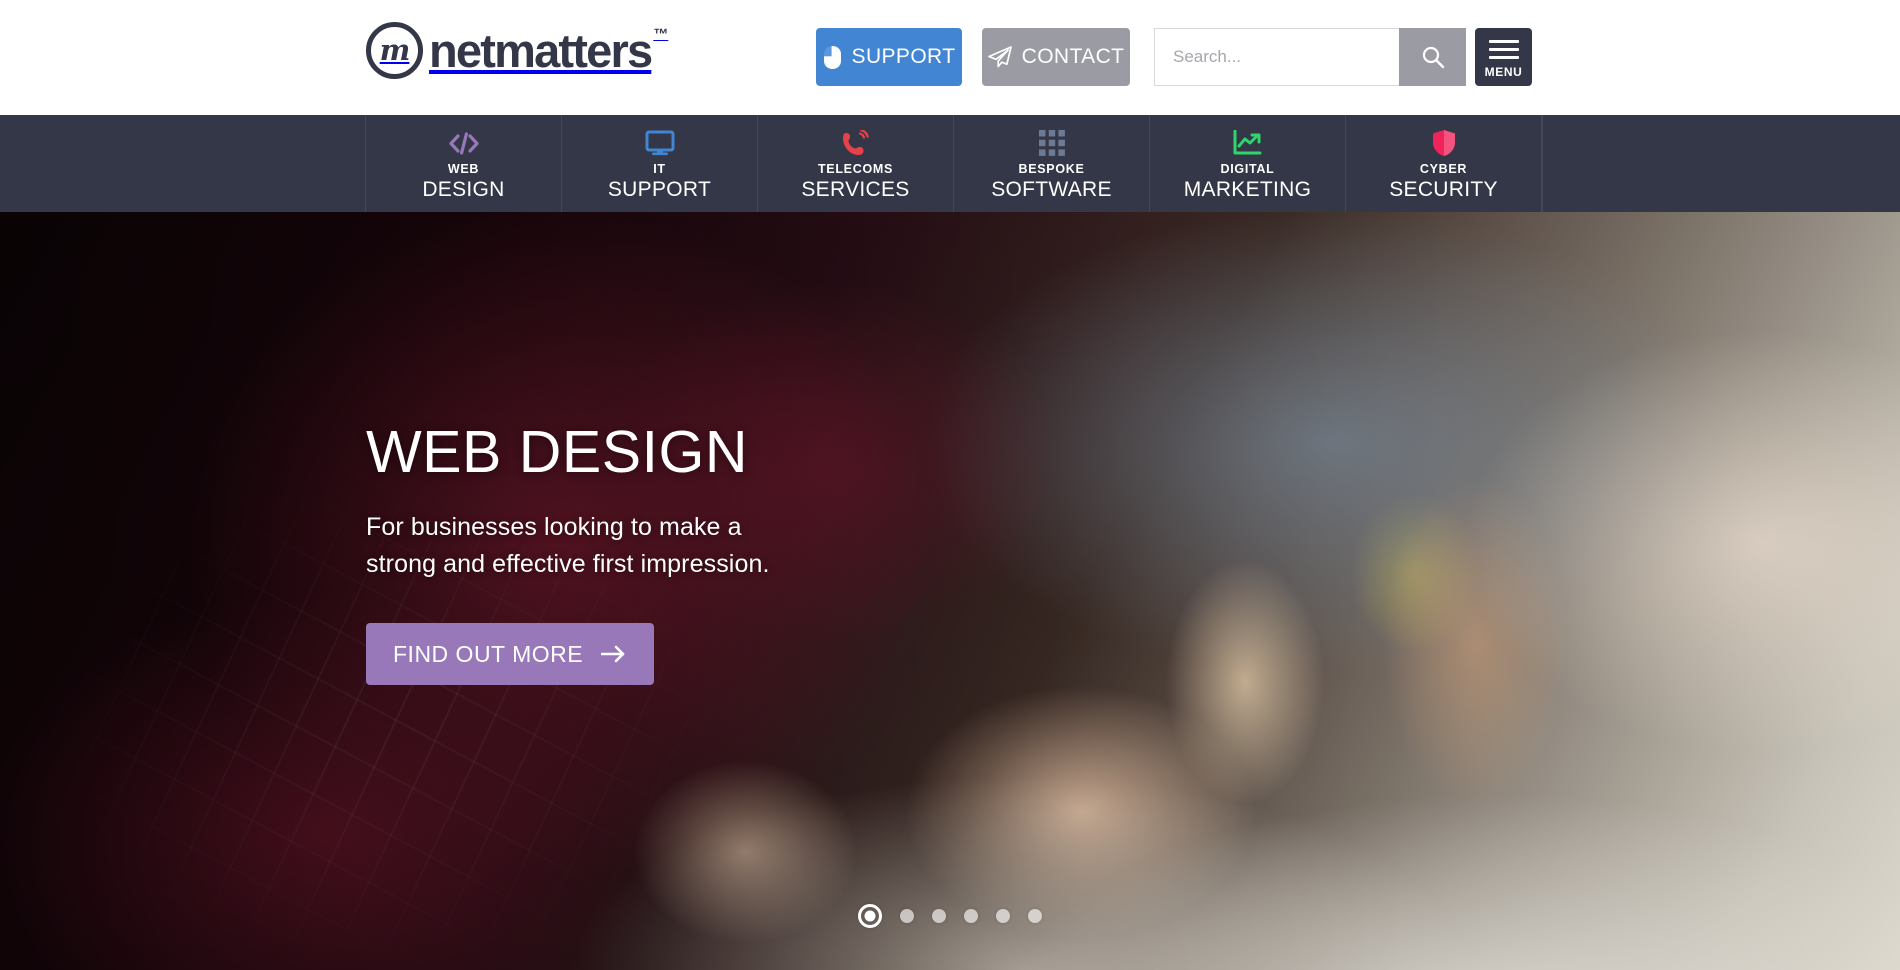  I want to click on monitor-icon, so click(660, 143).